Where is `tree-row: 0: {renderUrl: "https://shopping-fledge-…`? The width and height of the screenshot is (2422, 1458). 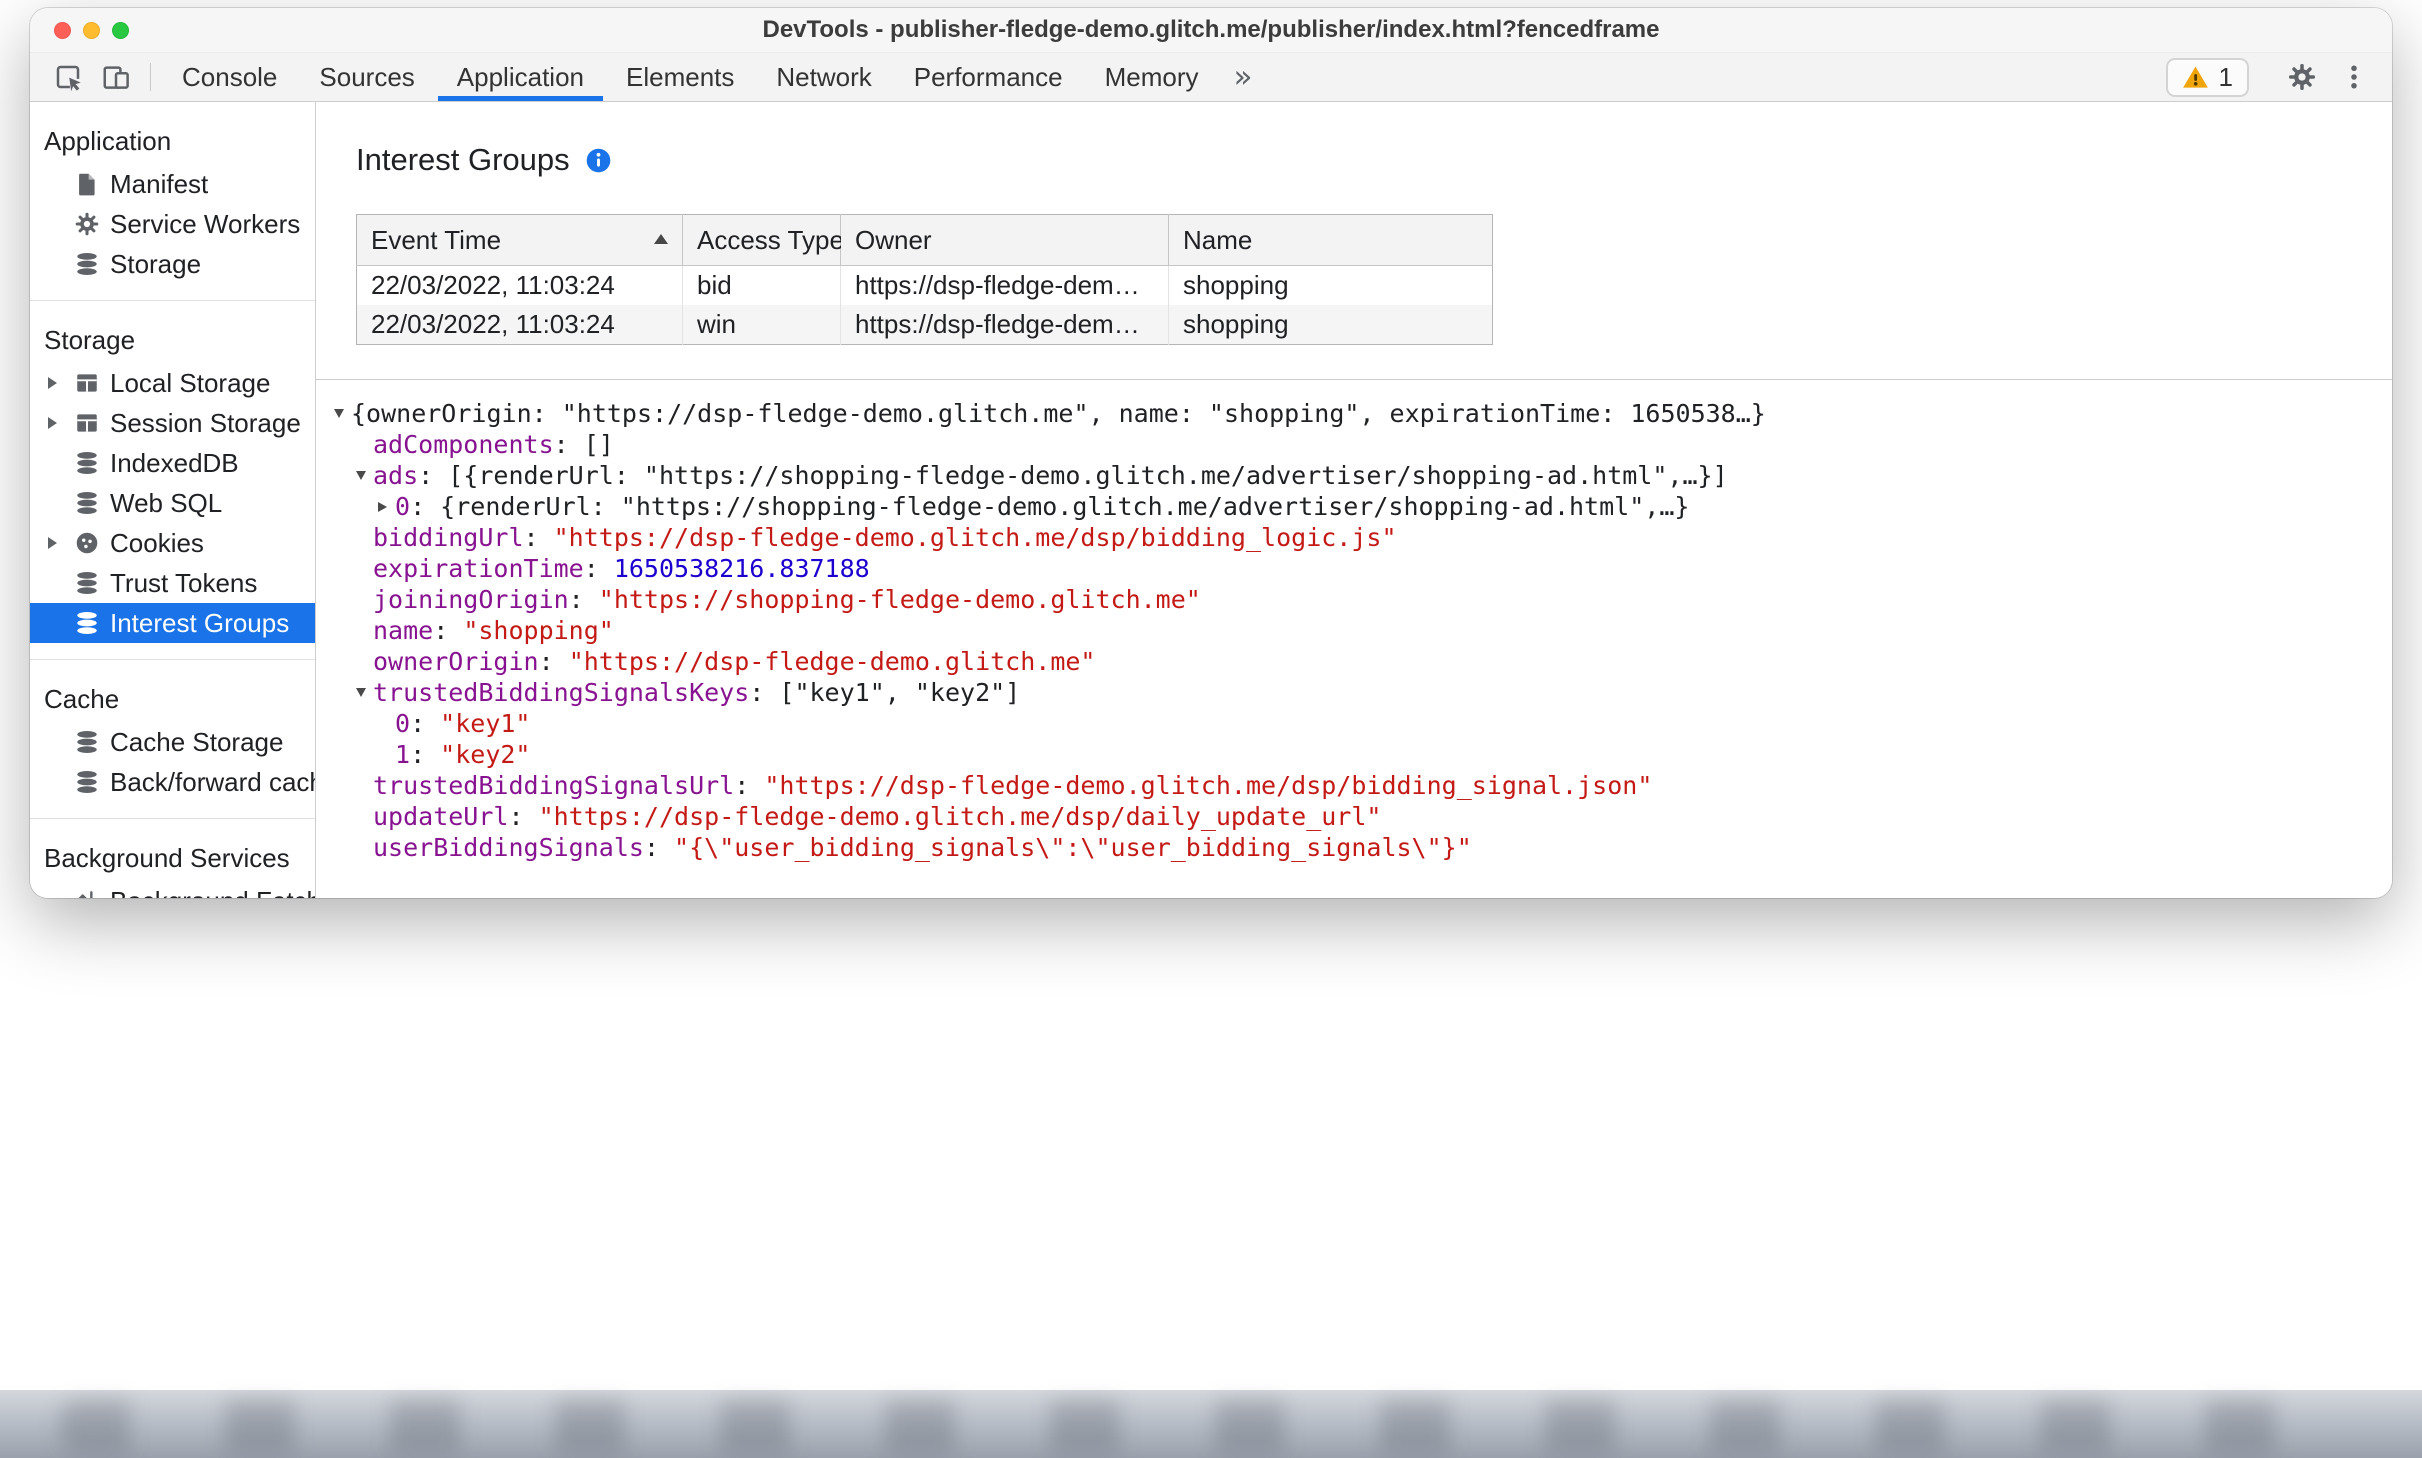
tree-row: 0: {renderUrl: "https://shopping-fledge-… is located at coordinates (1363, 506).